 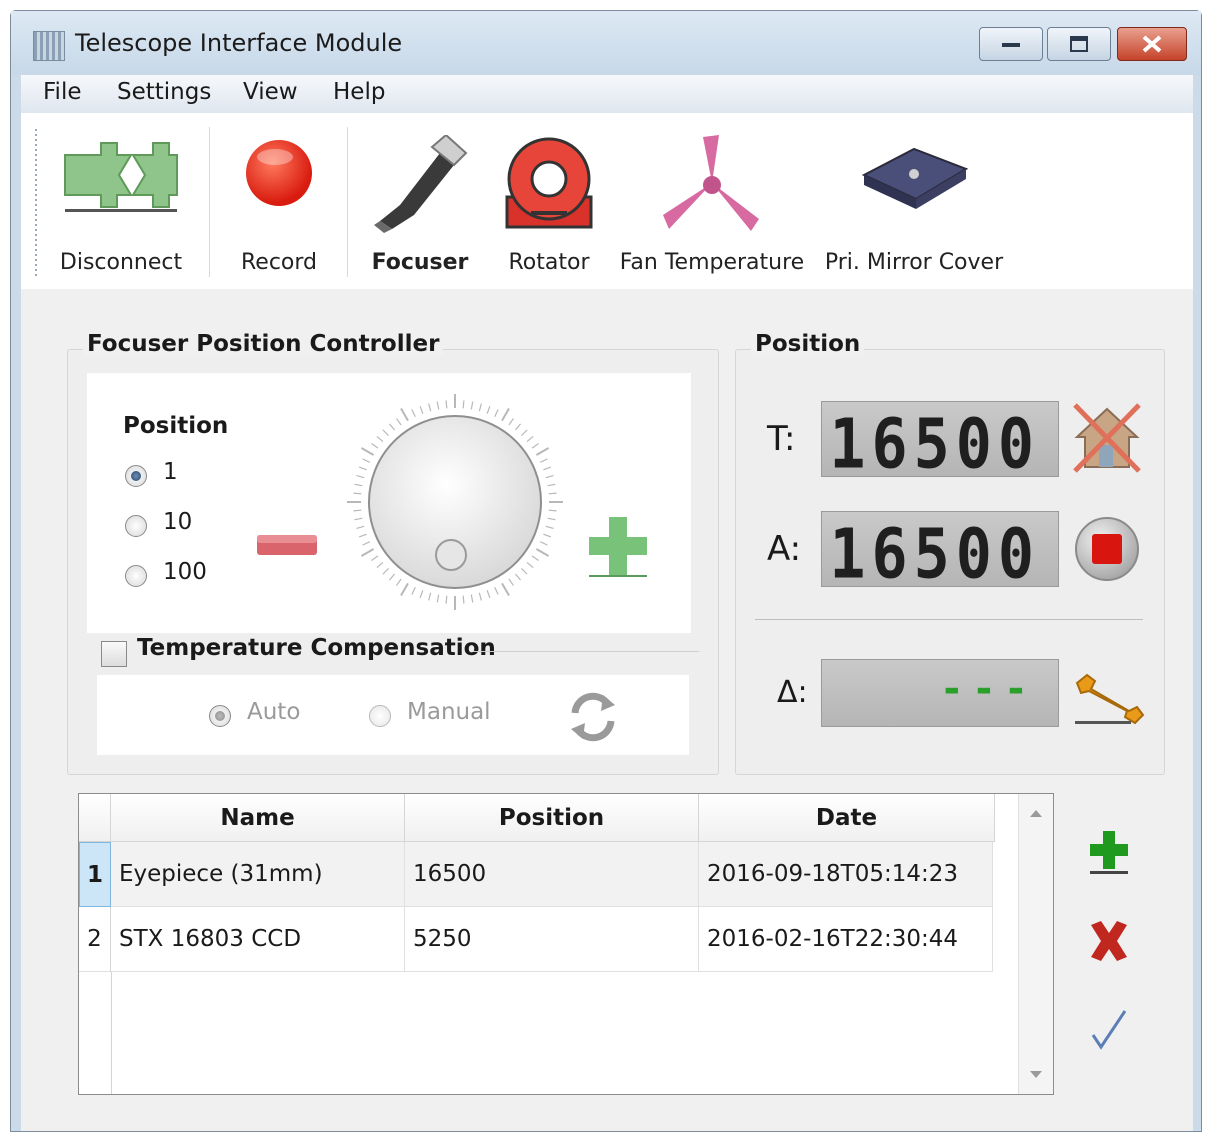 I want to click on mirror-cover-button: Pri. Mirror Cover, so click(x=914, y=204).